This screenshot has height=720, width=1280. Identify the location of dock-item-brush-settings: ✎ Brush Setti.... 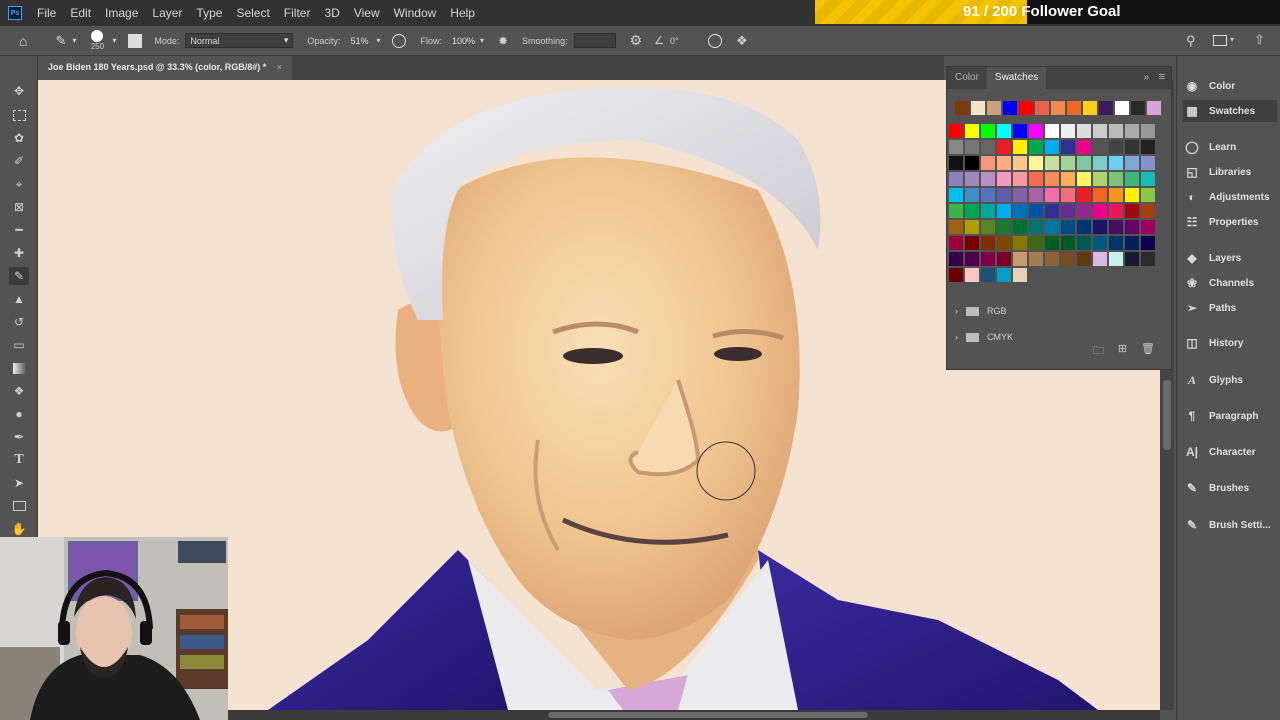
(1230, 525).